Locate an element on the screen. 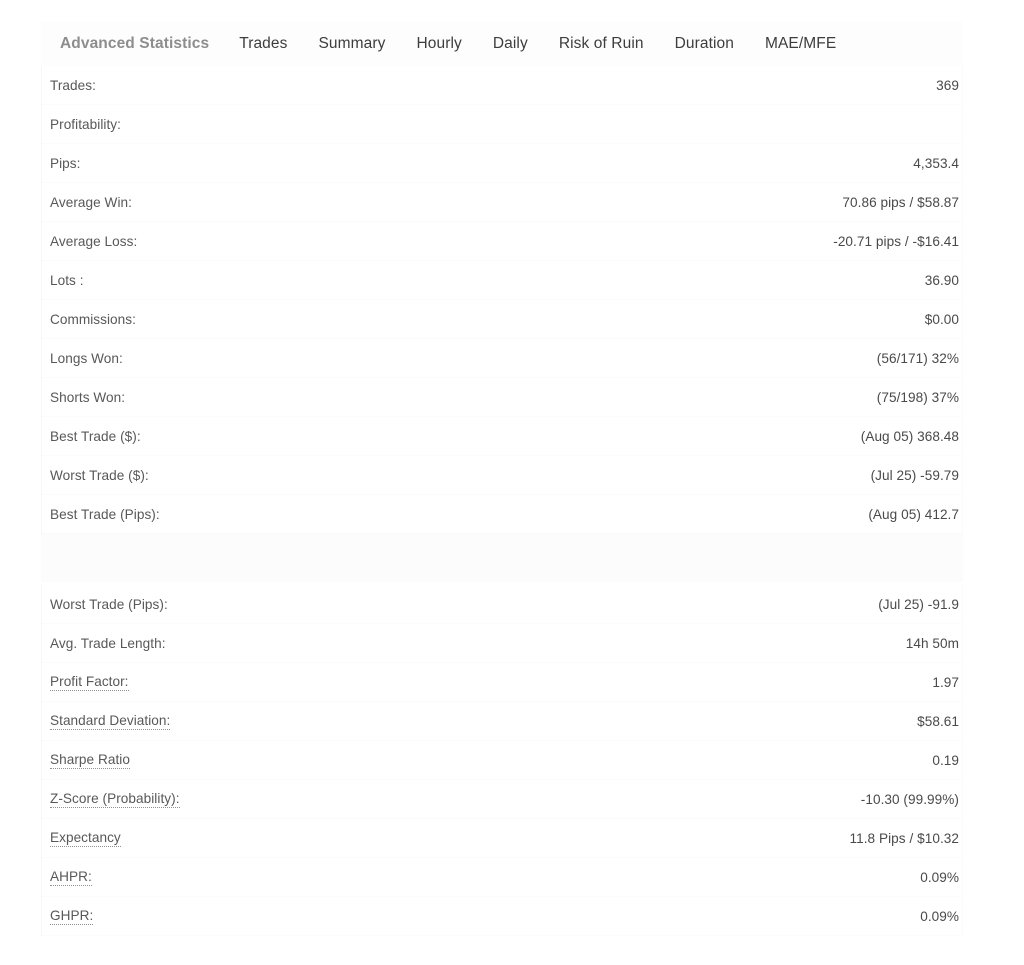 The width and height of the screenshot is (1024, 965). stat-row: Profitability: is located at coordinates (502, 124).